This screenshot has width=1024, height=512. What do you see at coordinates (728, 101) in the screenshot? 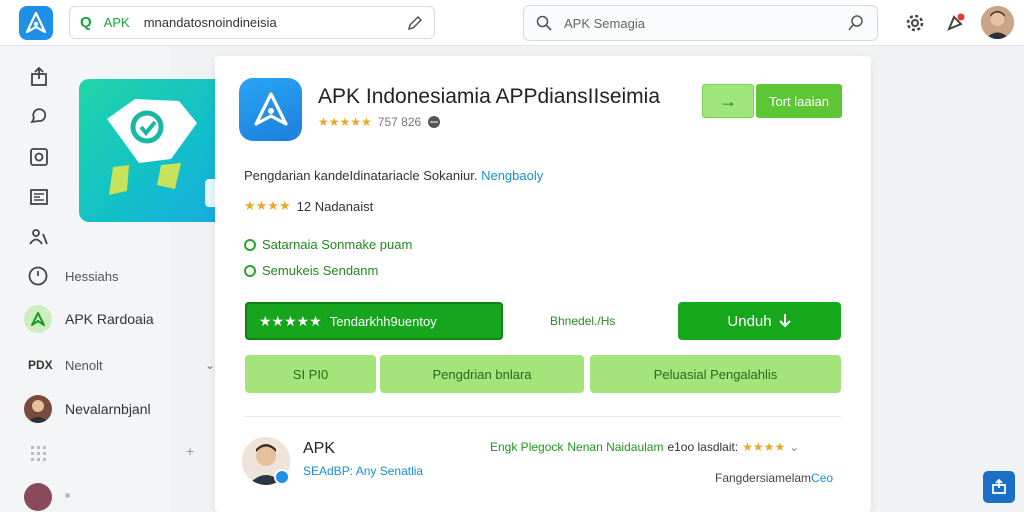
I see `share-arrow-button: →` at bounding box center [728, 101].